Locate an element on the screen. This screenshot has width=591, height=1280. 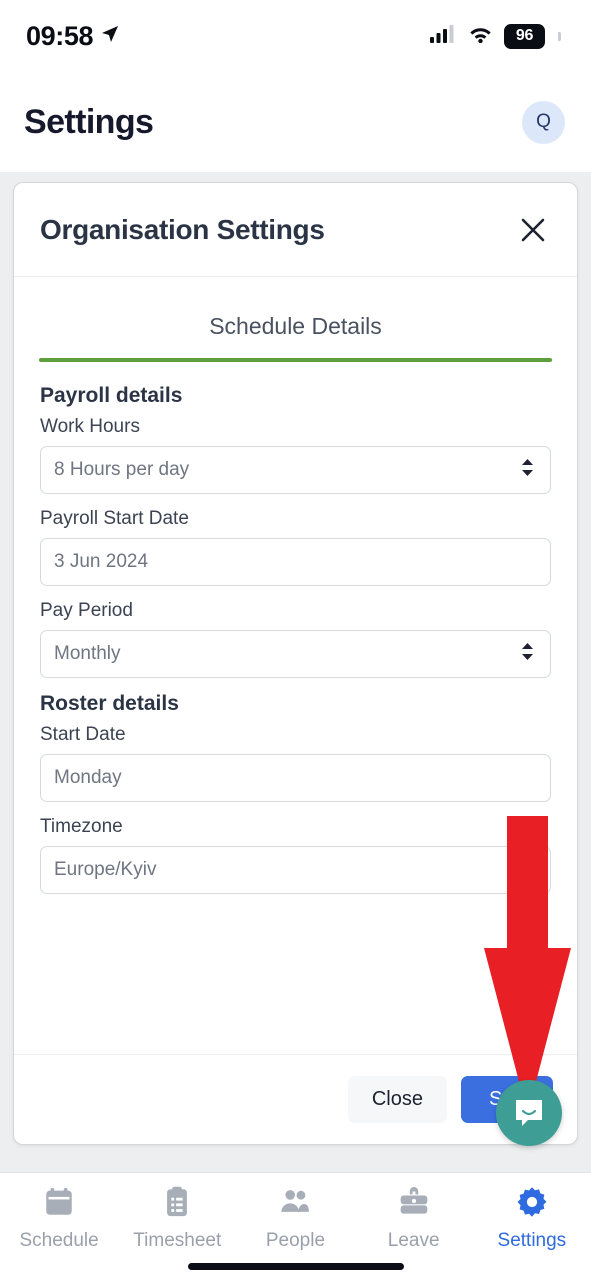
roster-start-date-select: Monday is located at coordinates (295, 778).